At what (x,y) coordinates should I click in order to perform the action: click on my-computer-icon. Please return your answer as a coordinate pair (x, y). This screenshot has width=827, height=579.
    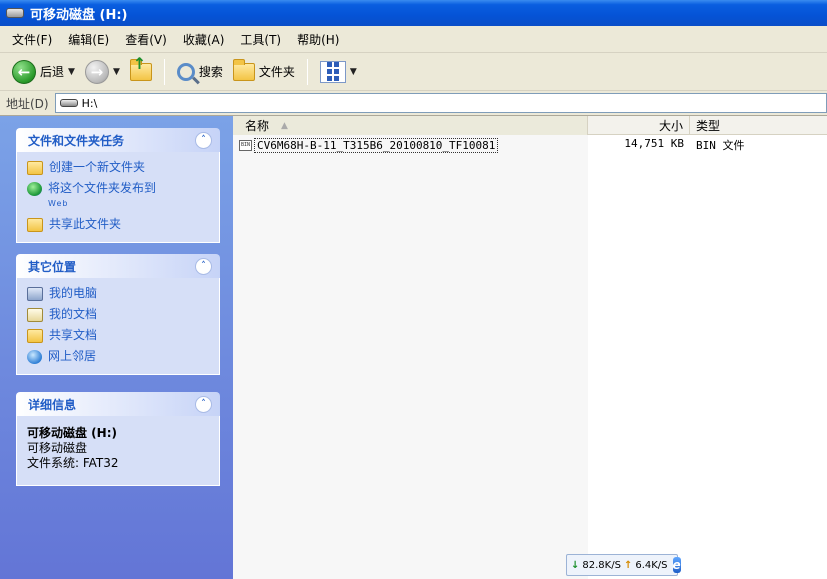
    Looking at the image, I should click on (35, 294).